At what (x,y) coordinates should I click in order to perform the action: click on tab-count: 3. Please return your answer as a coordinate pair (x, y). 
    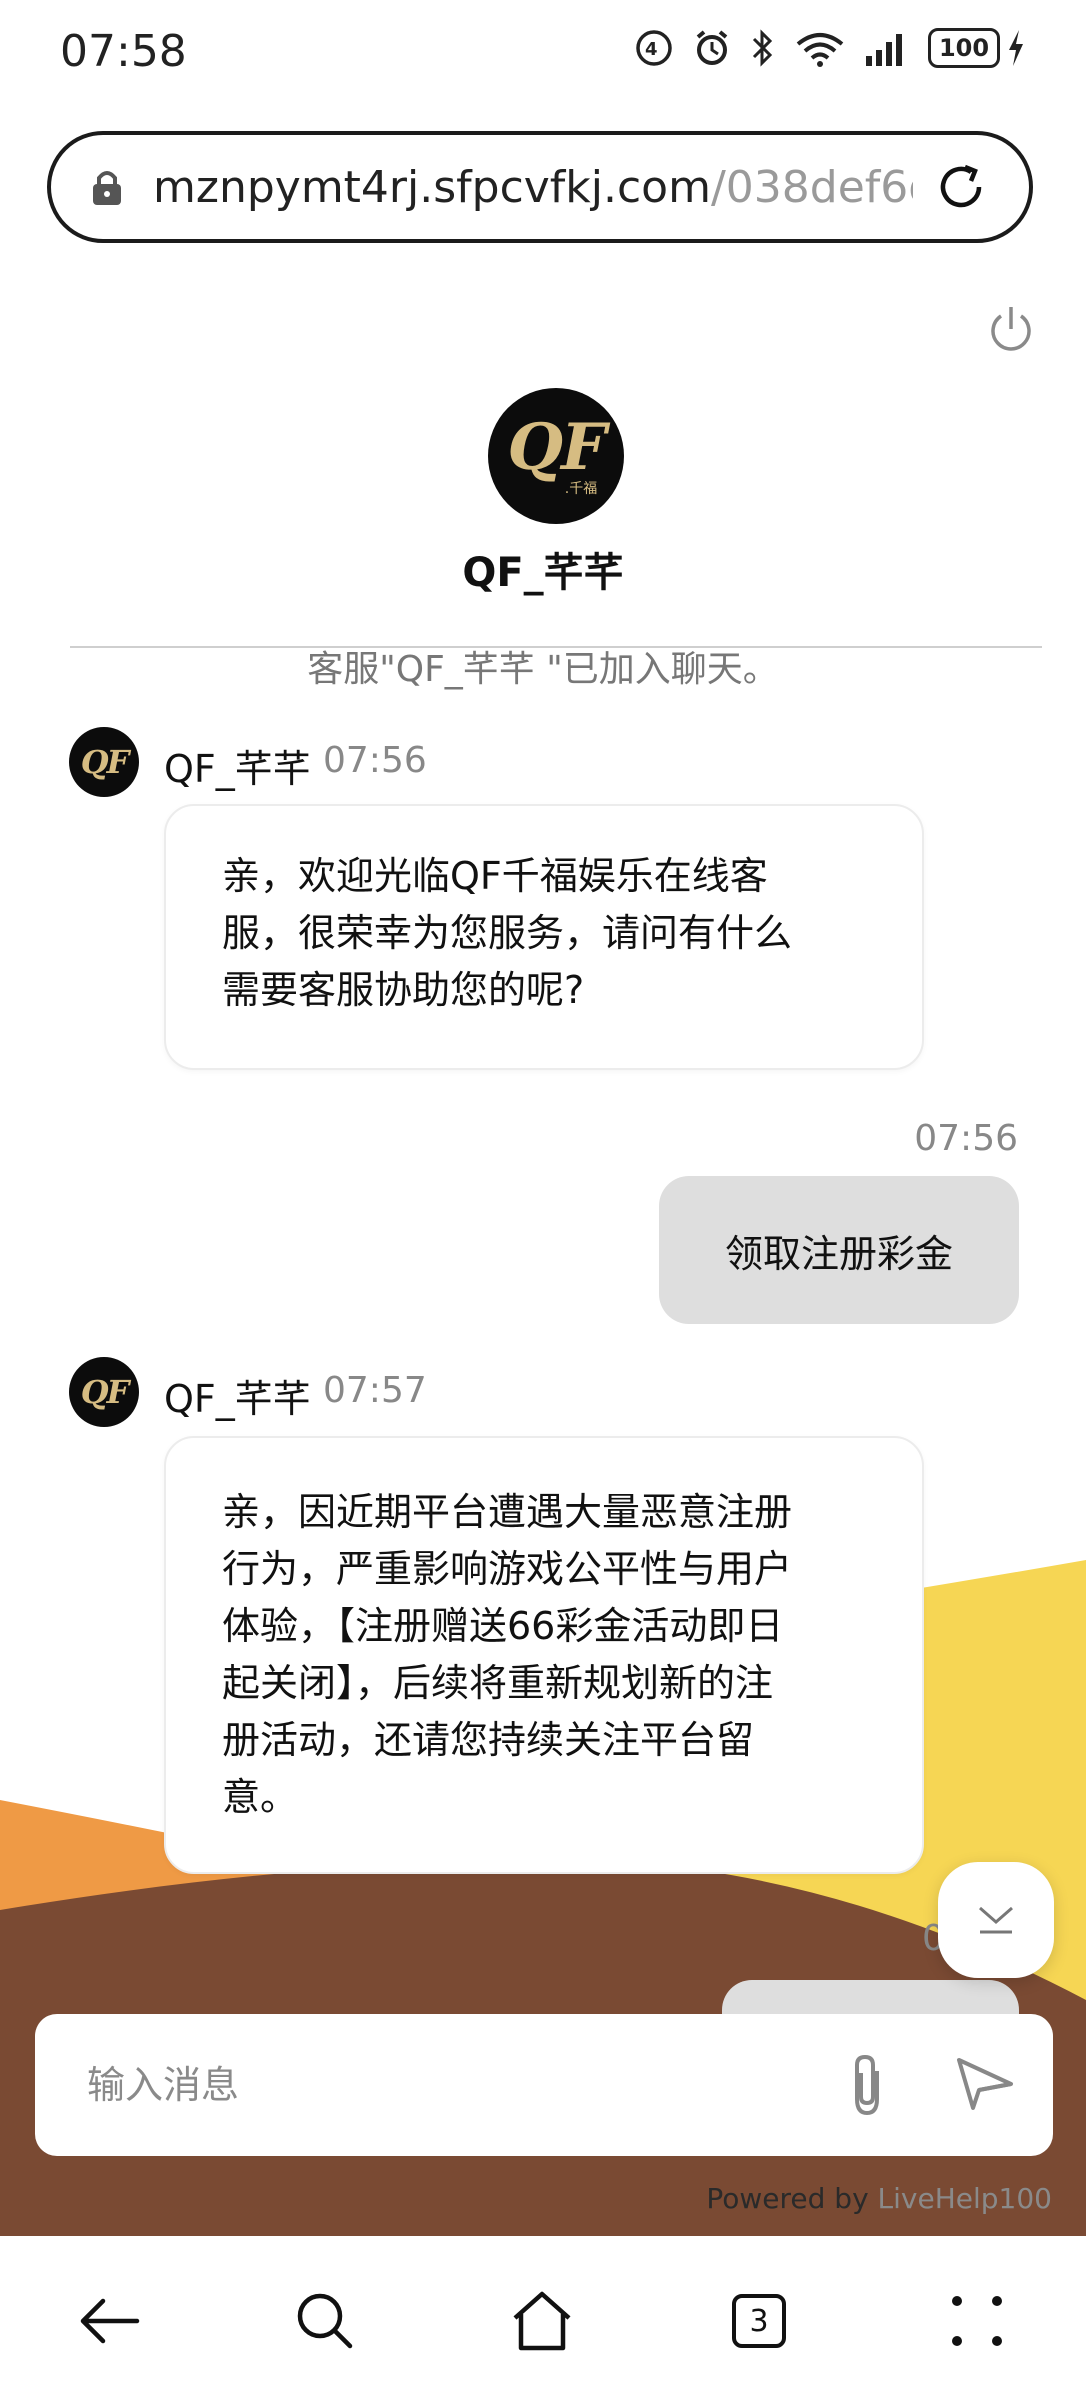
    Looking at the image, I should click on (759, 2321).